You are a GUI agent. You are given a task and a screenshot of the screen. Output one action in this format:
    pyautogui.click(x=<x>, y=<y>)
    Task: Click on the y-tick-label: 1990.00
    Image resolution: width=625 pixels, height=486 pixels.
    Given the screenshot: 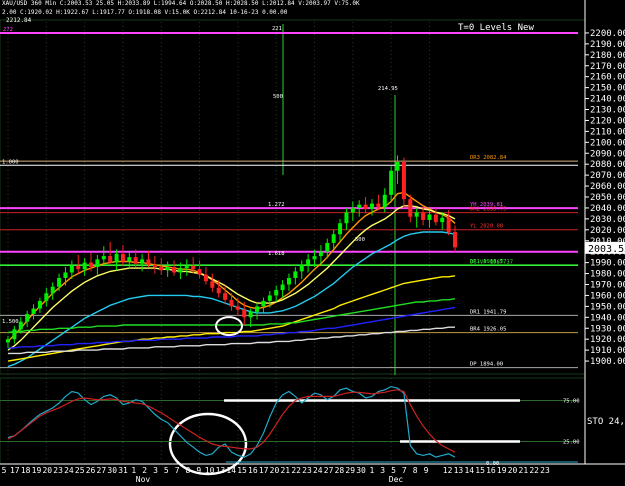 What is the action you would take?
    pyautogui.click(x=607, y=264)
    